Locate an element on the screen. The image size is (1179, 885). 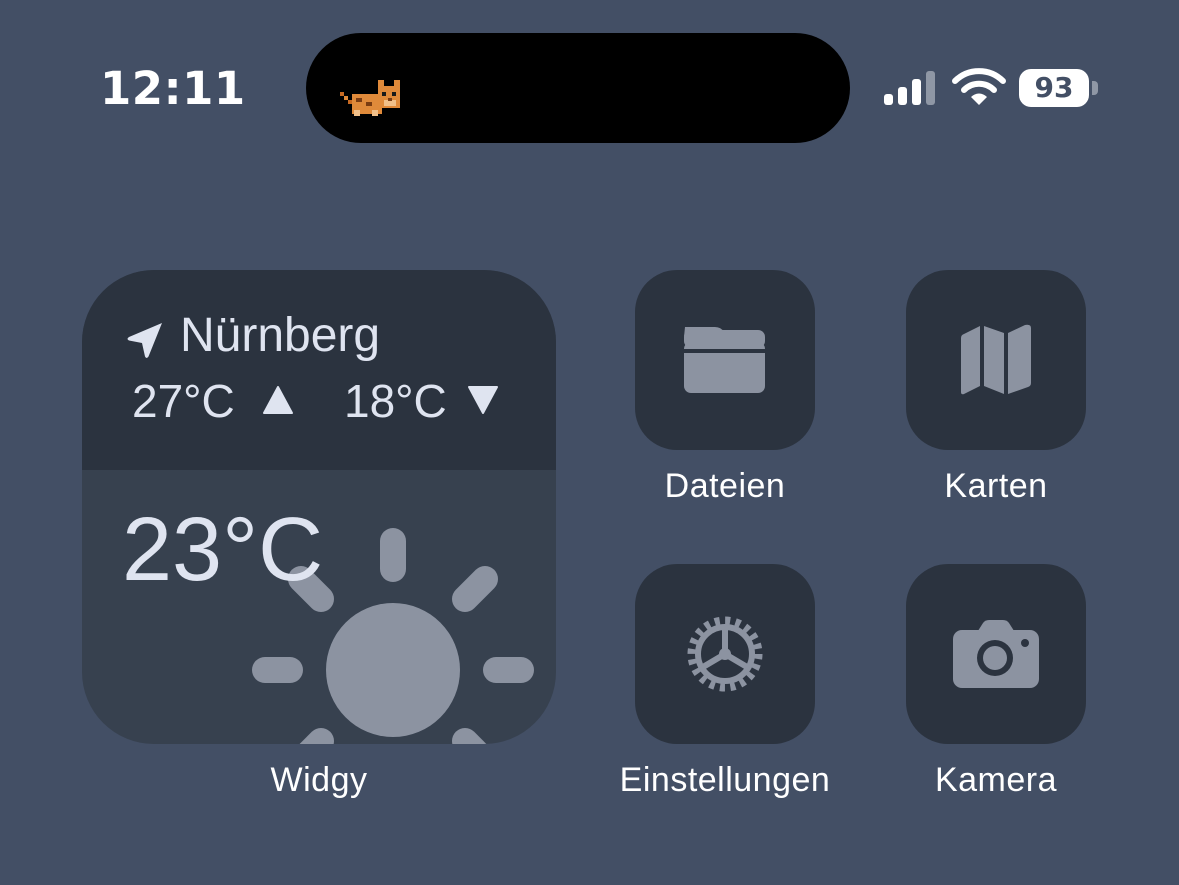
app-icon-settings is located at coordinates (725, 654).